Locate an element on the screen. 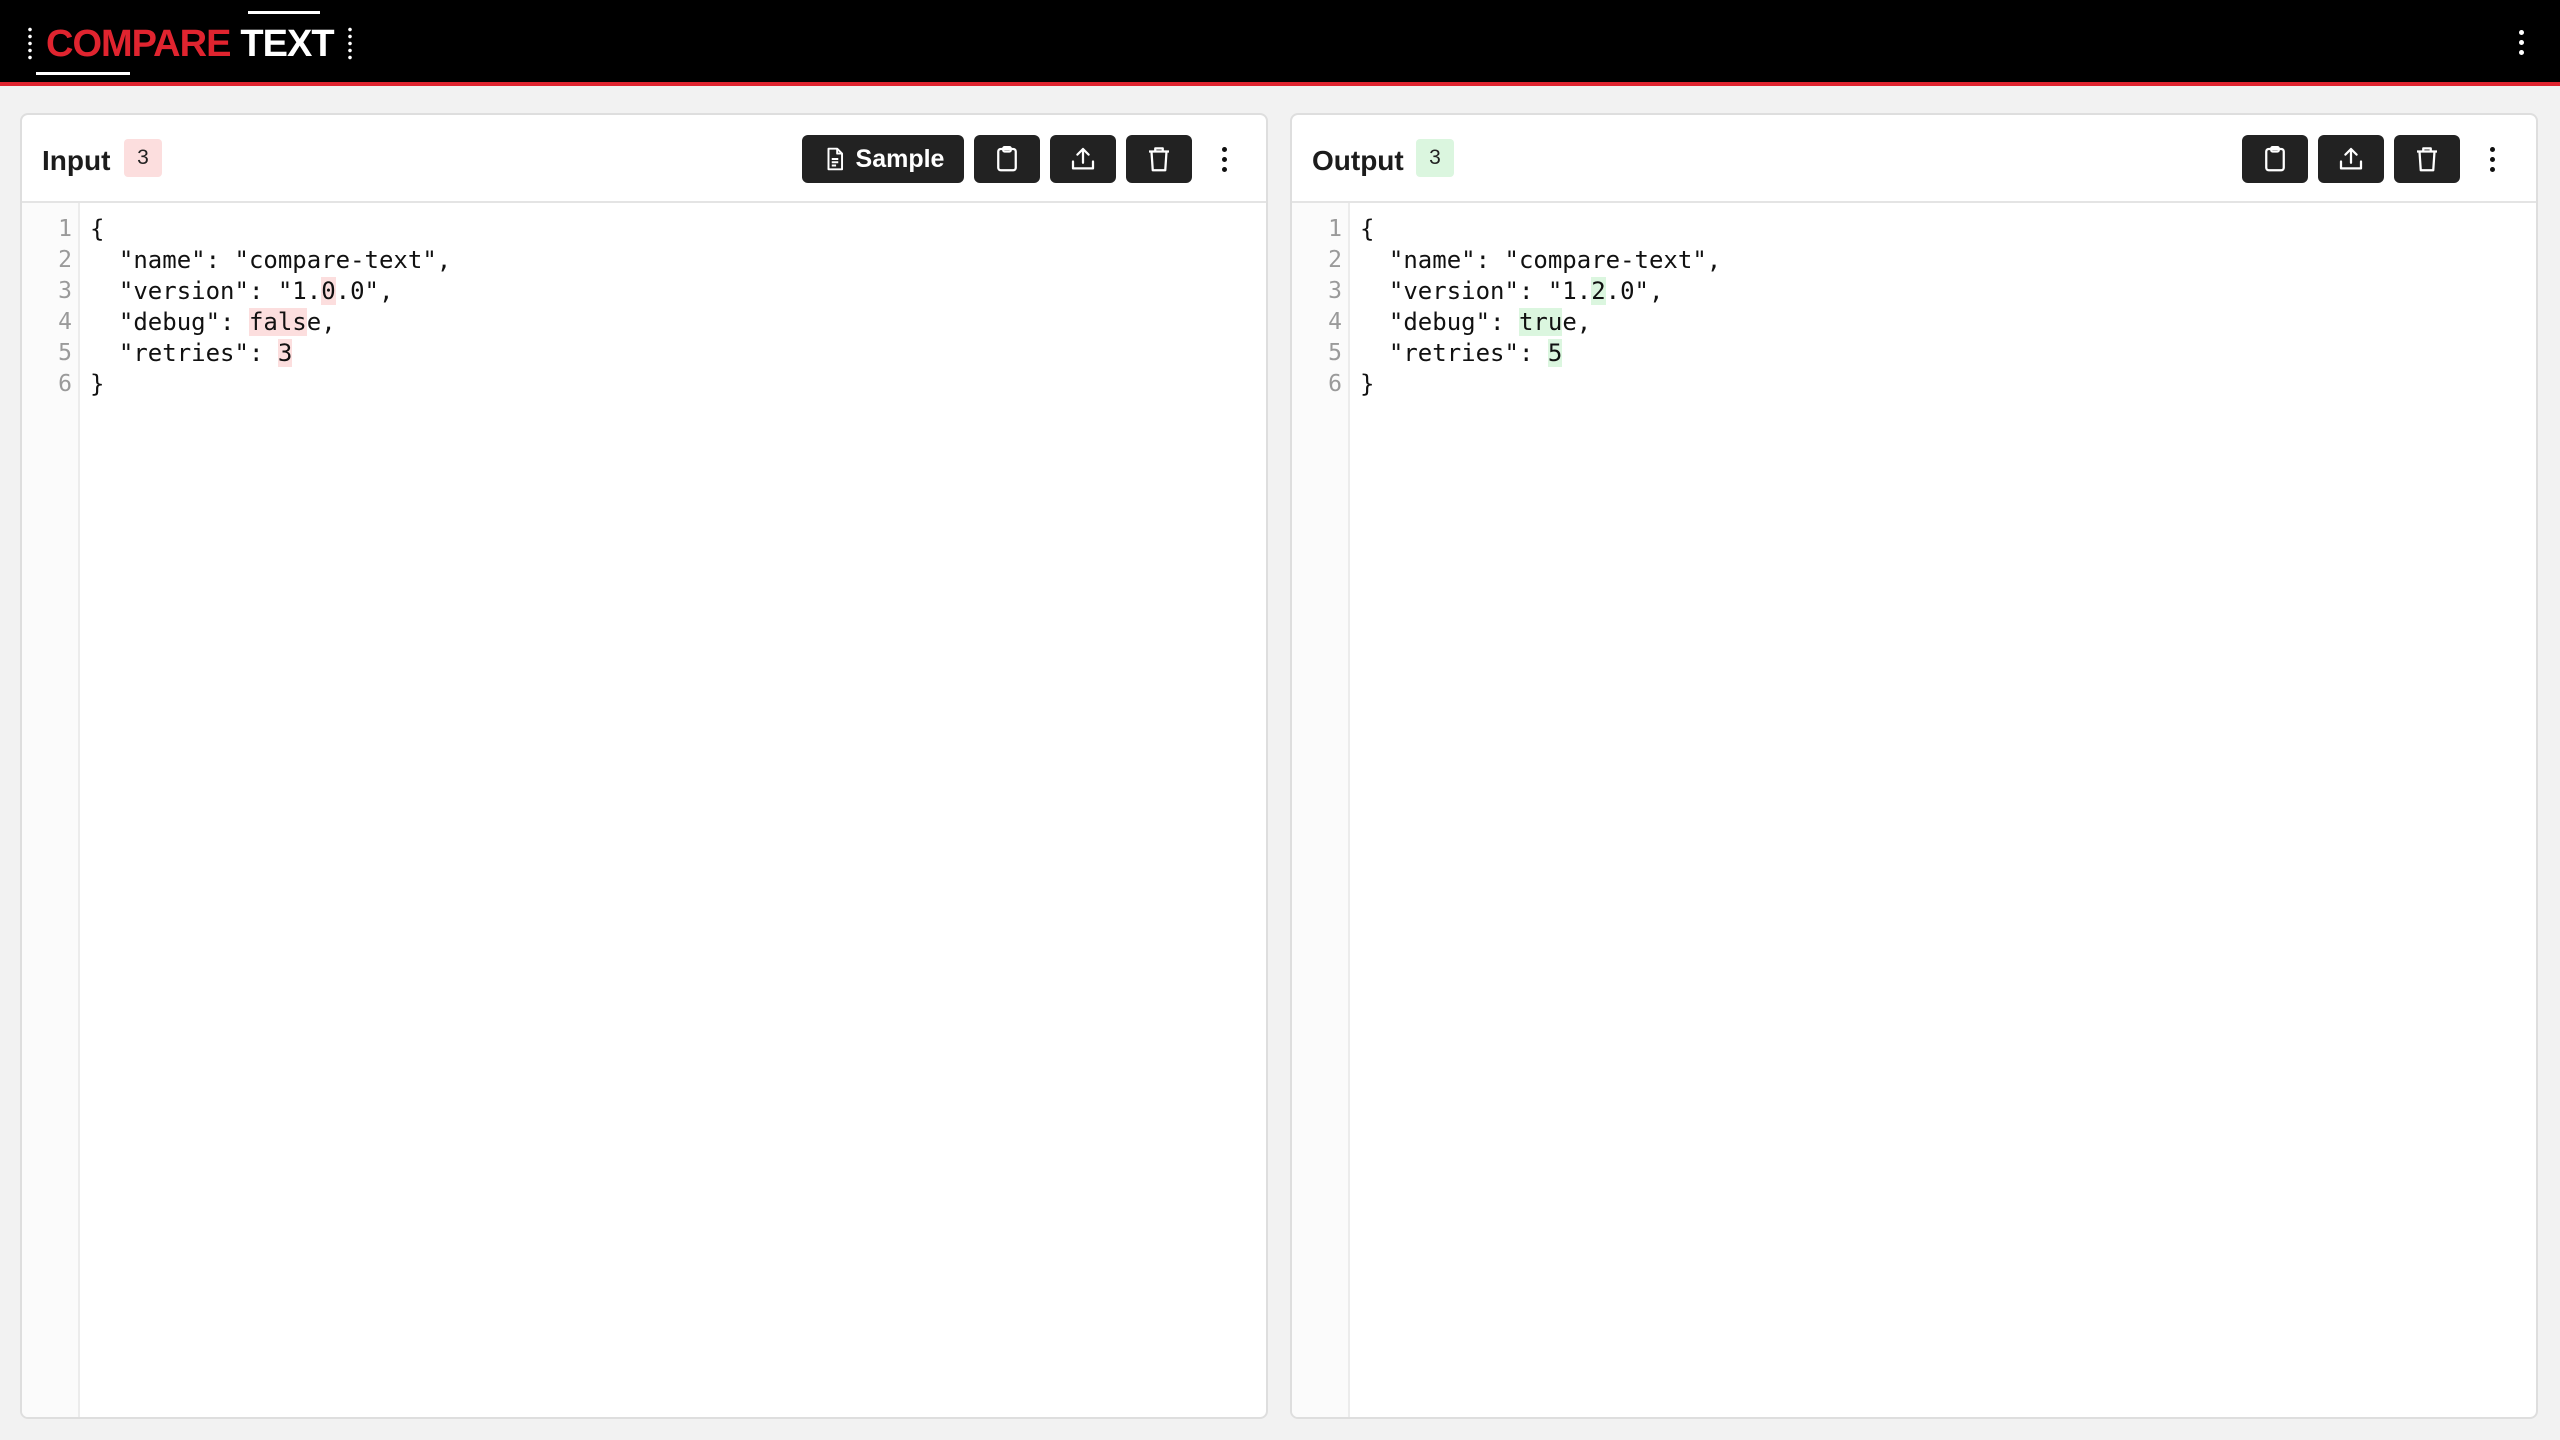 The height and width of the screenshot is (1440, 2560). input-panel-header: Input 3 Sample is located at coordinates (644, 159).